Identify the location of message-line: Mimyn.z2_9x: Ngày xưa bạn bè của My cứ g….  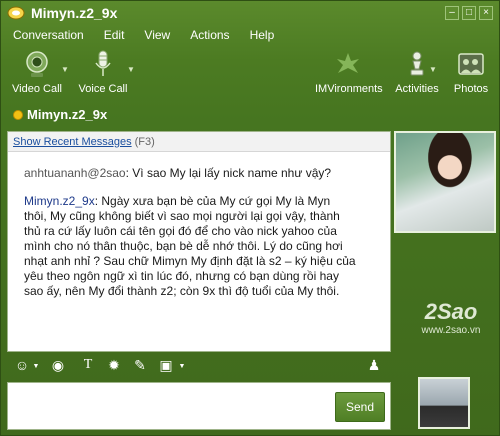
(200, 201).